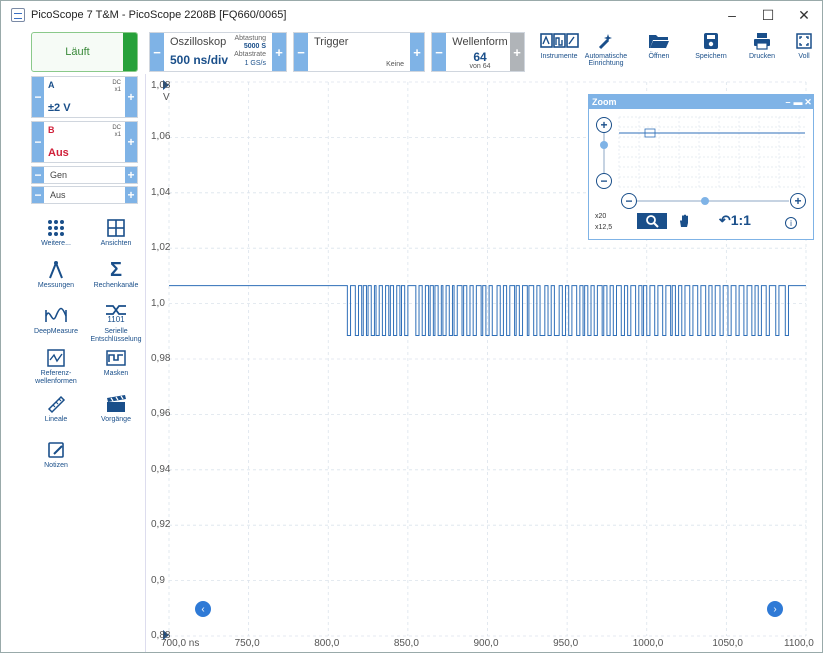 Image resolution: width=823 pixels, height=653 pixels. Describe the element at coordinates (788, 102) in the screenshot. I see `zoom-minimize-button: –` at that location.